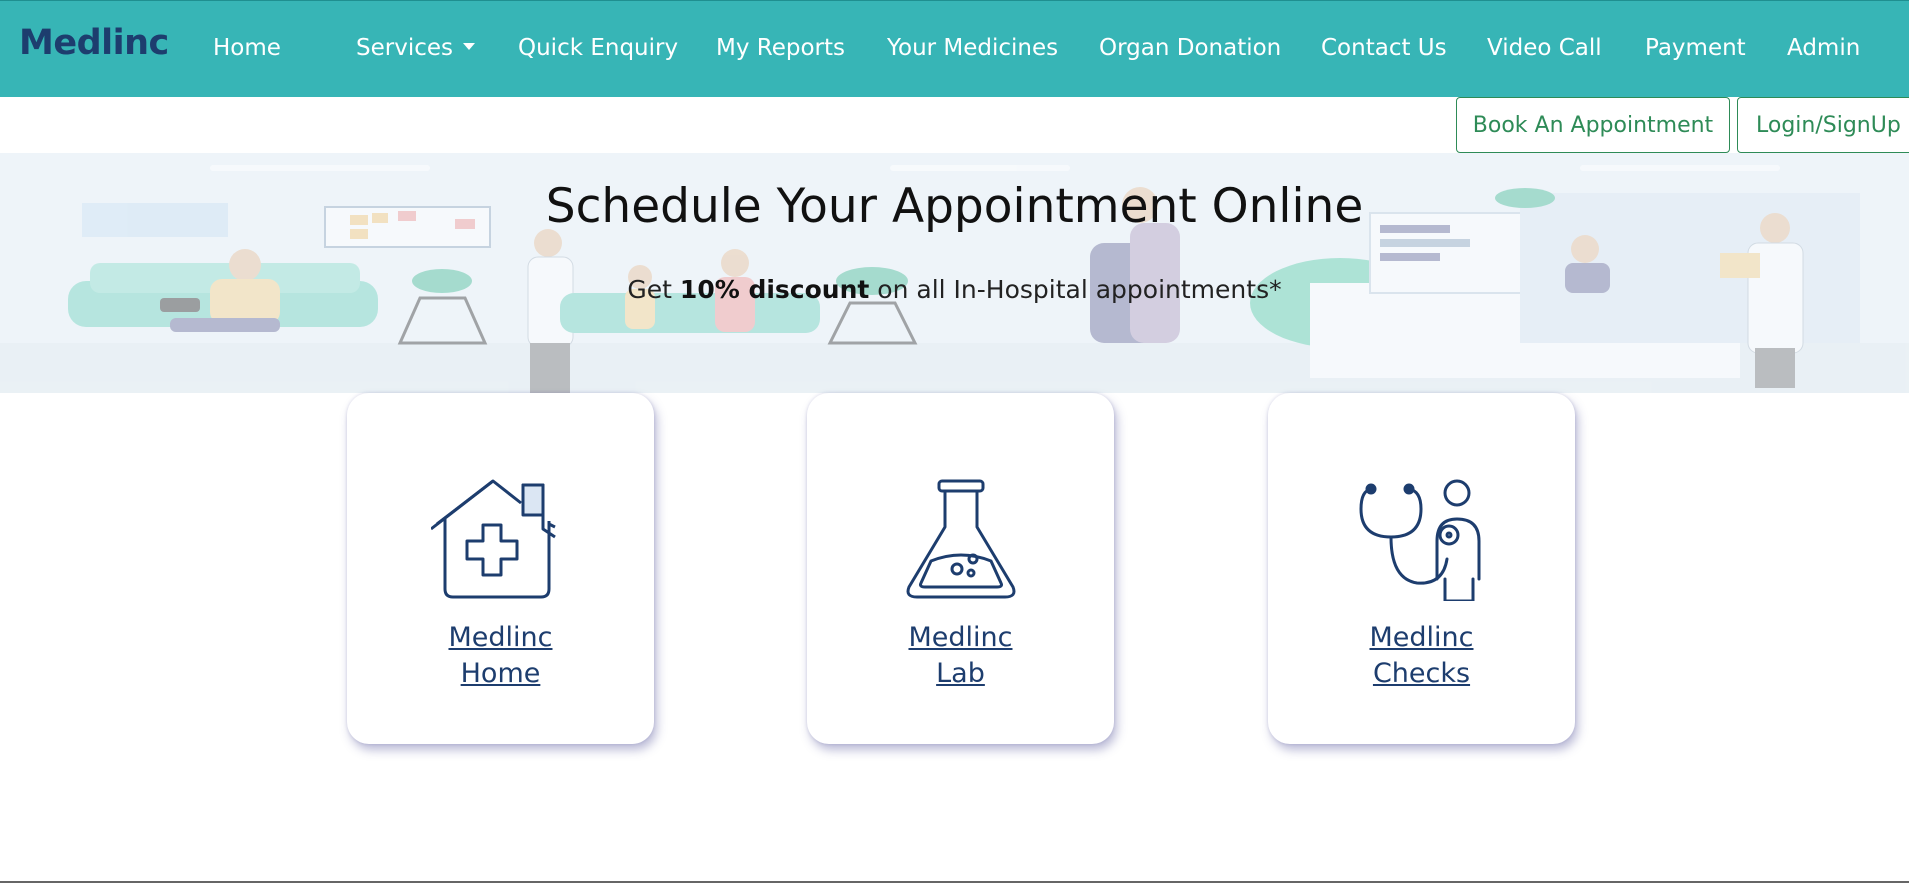 The height and width of the screenshot is (883, 1909). I want to click on medlinc-lab-link: Medlinc Lab, so click(960, 656).